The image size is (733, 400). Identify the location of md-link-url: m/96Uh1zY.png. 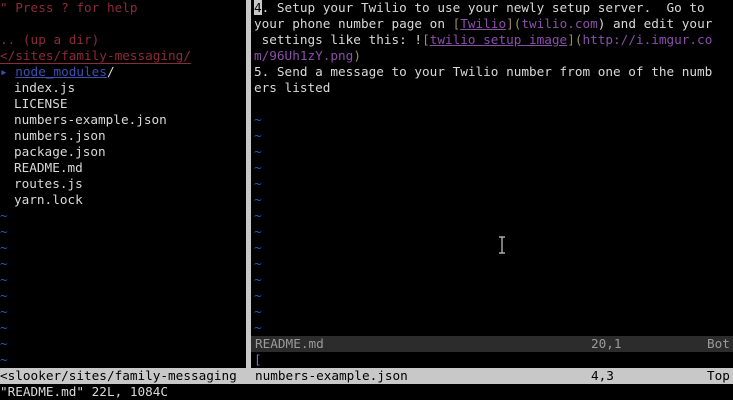
(303, 55).